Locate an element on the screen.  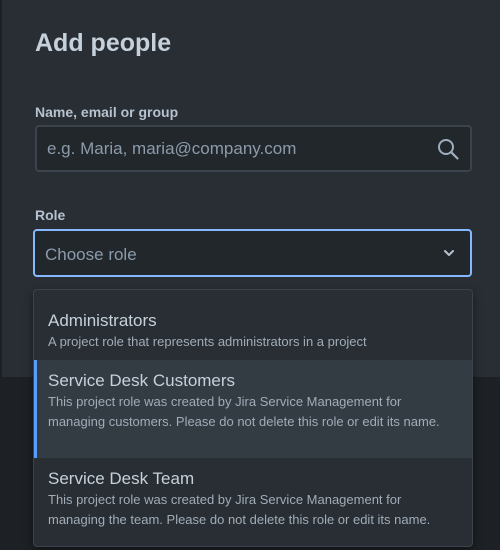
chevron-down-icon is located at coordinates (449, 253).